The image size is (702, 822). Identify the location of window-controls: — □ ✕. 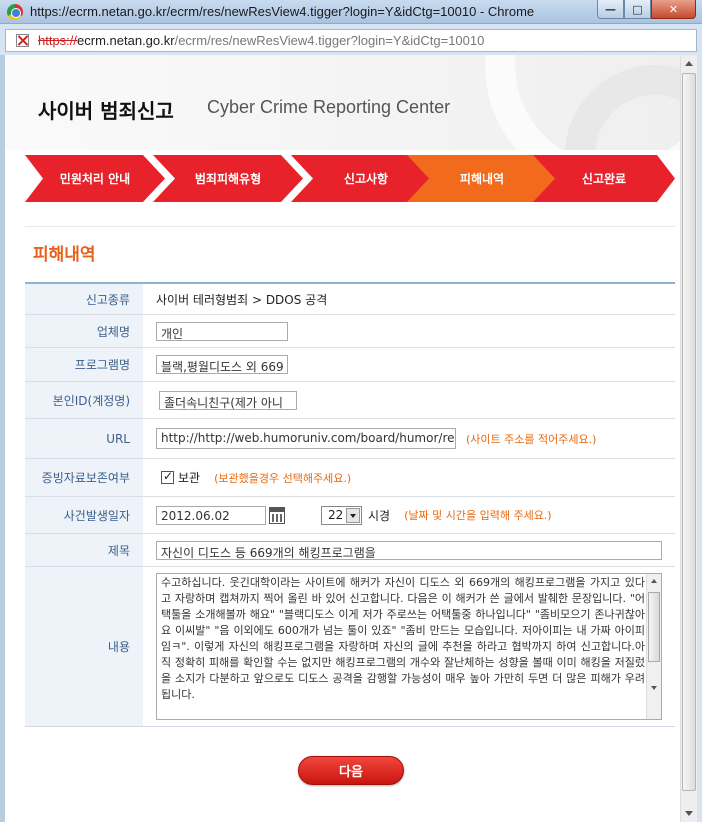
(646, 9).